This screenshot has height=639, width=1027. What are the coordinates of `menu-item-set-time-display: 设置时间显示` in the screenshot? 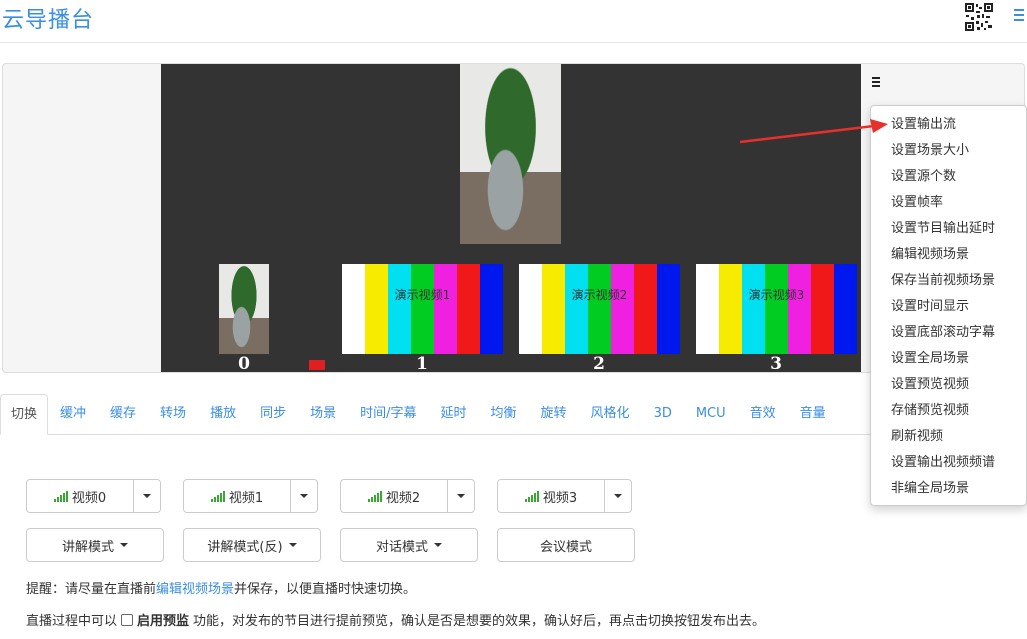 It's located at (948, 307).